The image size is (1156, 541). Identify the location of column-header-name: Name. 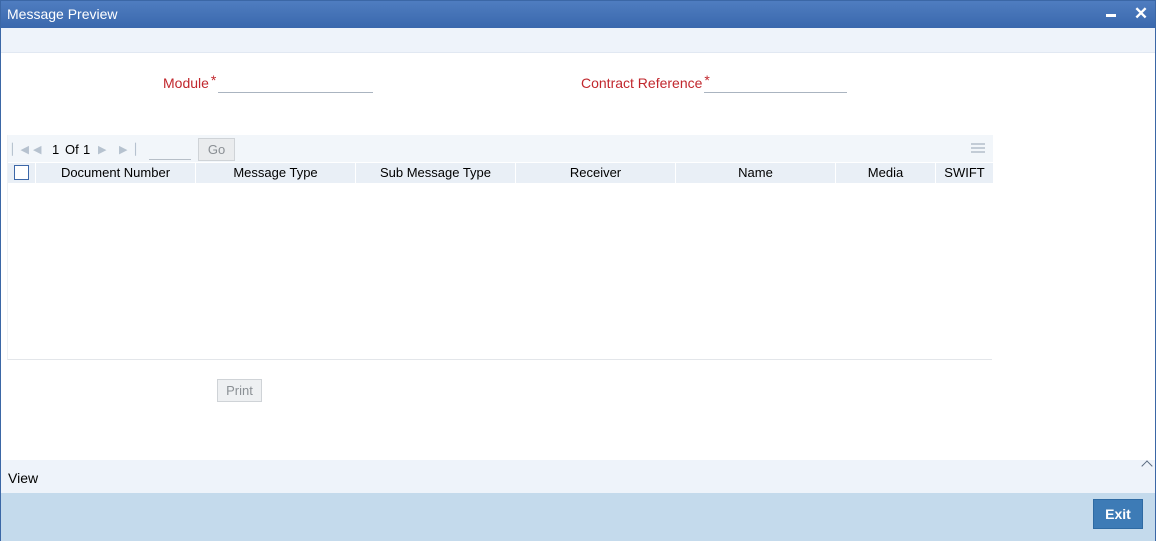
(756, 173).